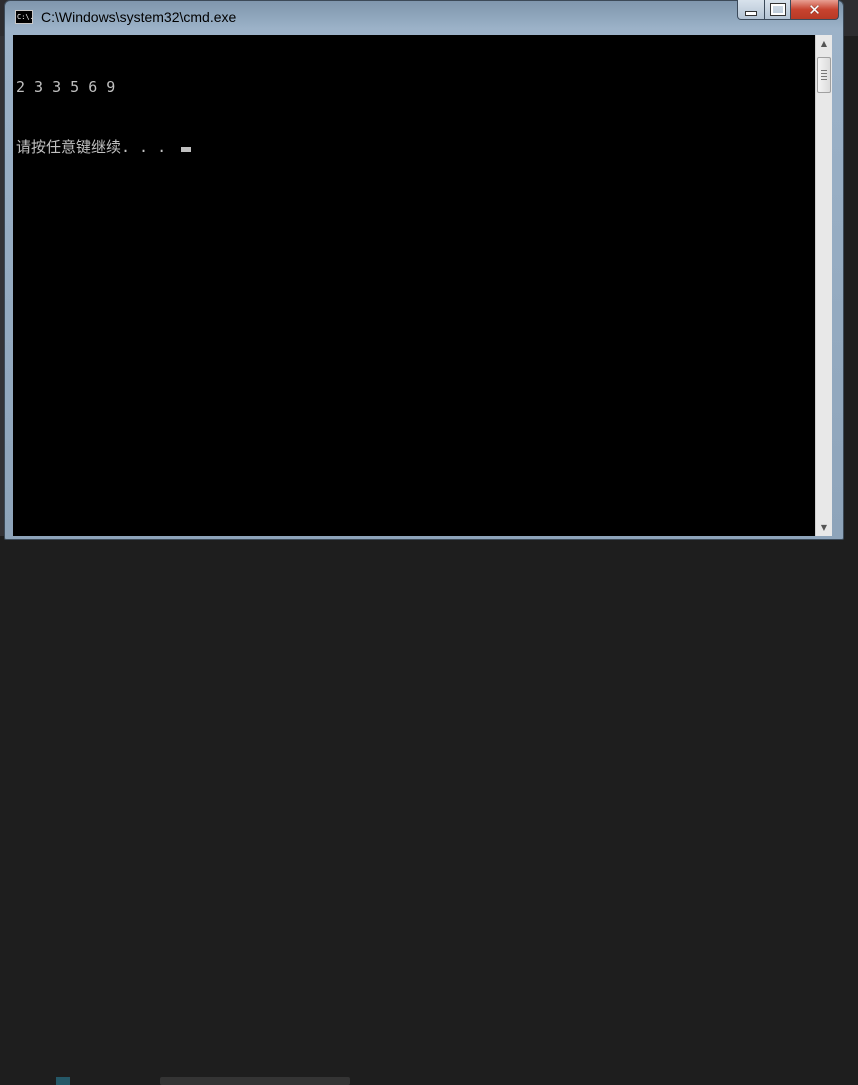 This screenshot has width=858, height=1085. I want to click on scroll-up-button: ▲, so click(824, 43).